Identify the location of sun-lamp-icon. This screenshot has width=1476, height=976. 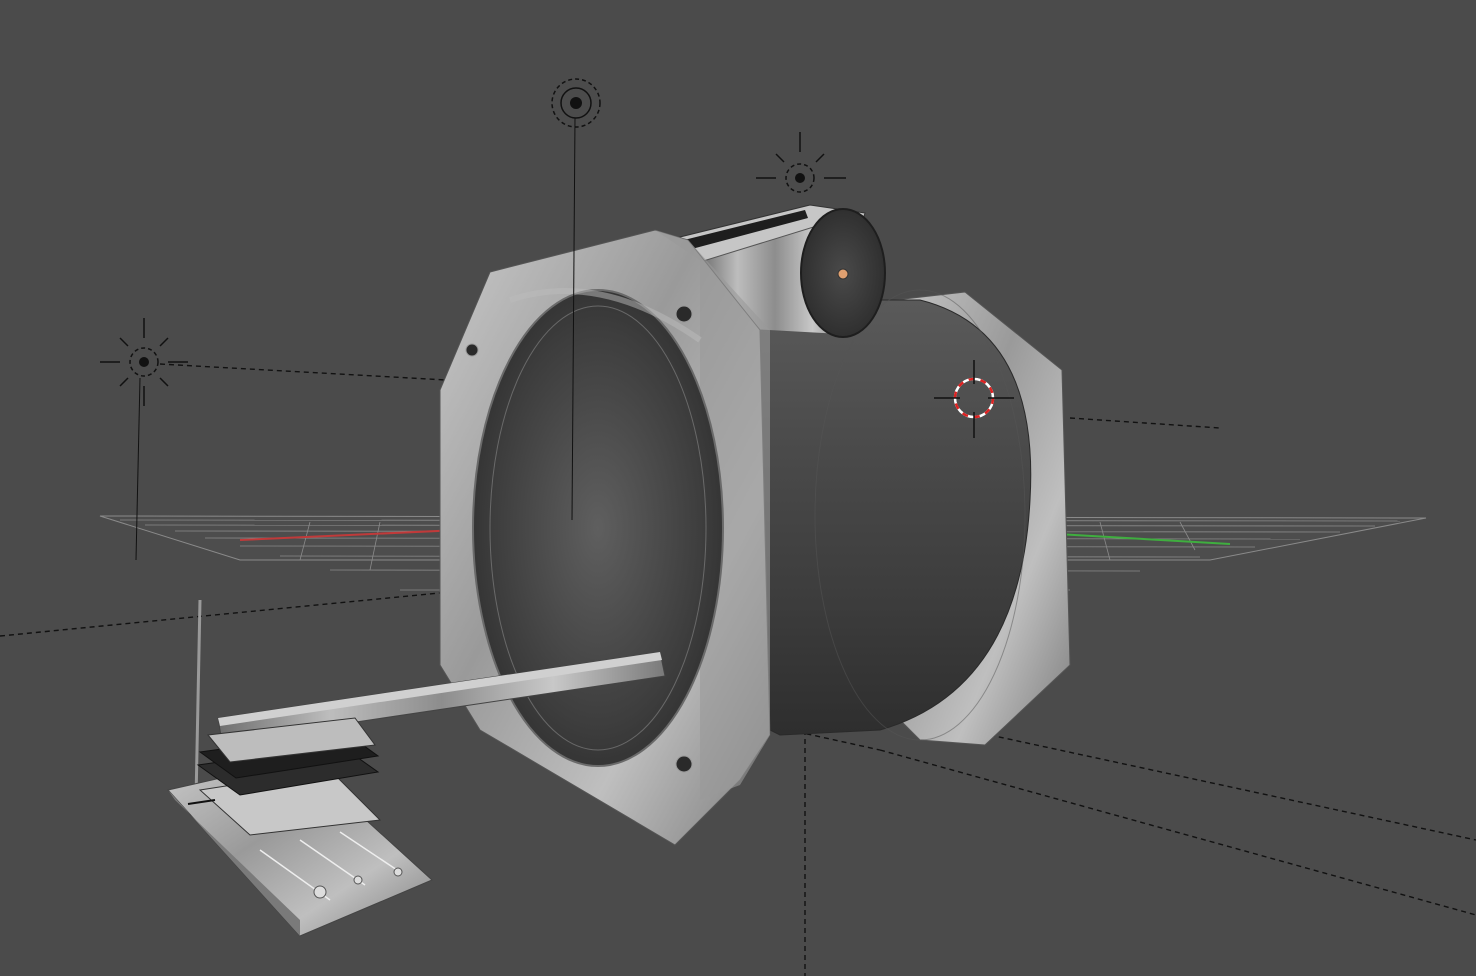
(801, 162).